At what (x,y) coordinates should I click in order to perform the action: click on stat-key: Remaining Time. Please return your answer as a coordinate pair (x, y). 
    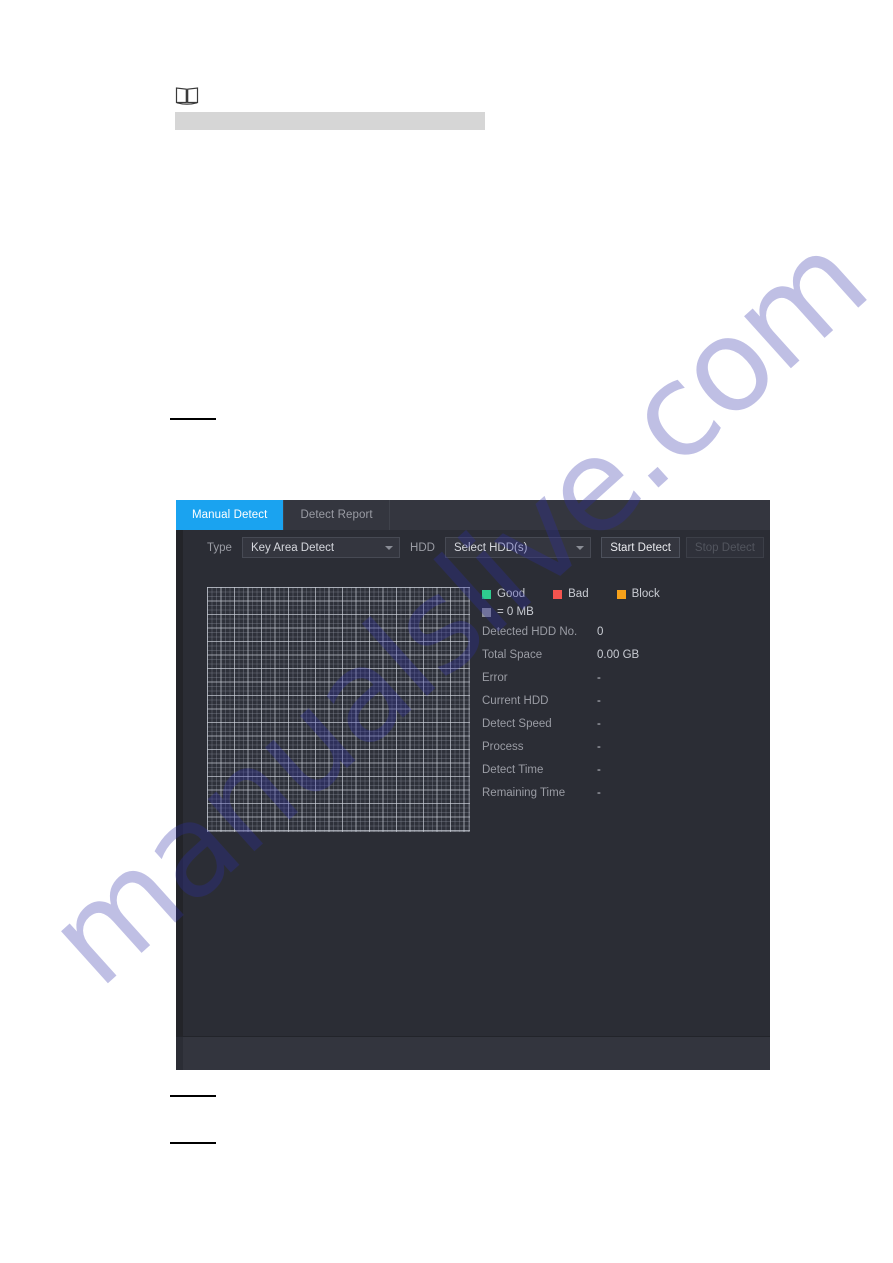
    Looking at the image, I should click on (524, 792).